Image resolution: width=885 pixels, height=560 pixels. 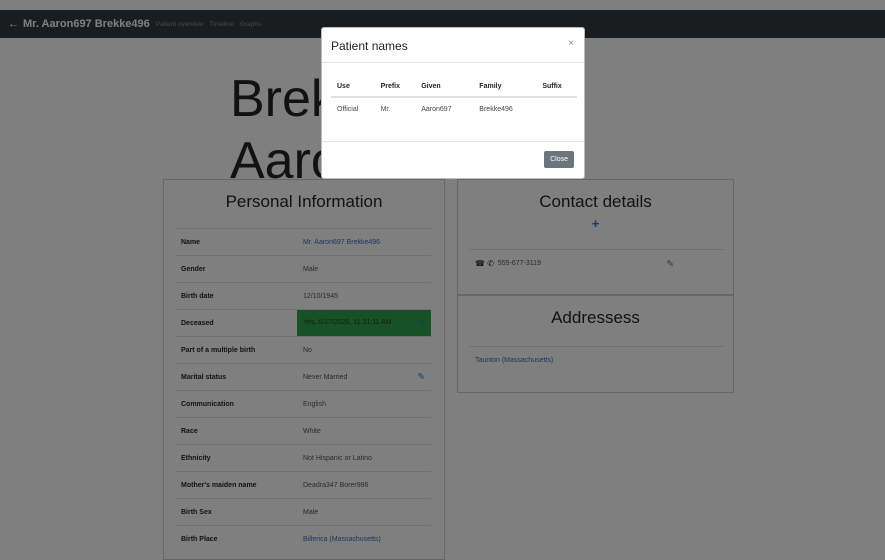 I want to click on cell-use: Official, so click(x=348, y=109).